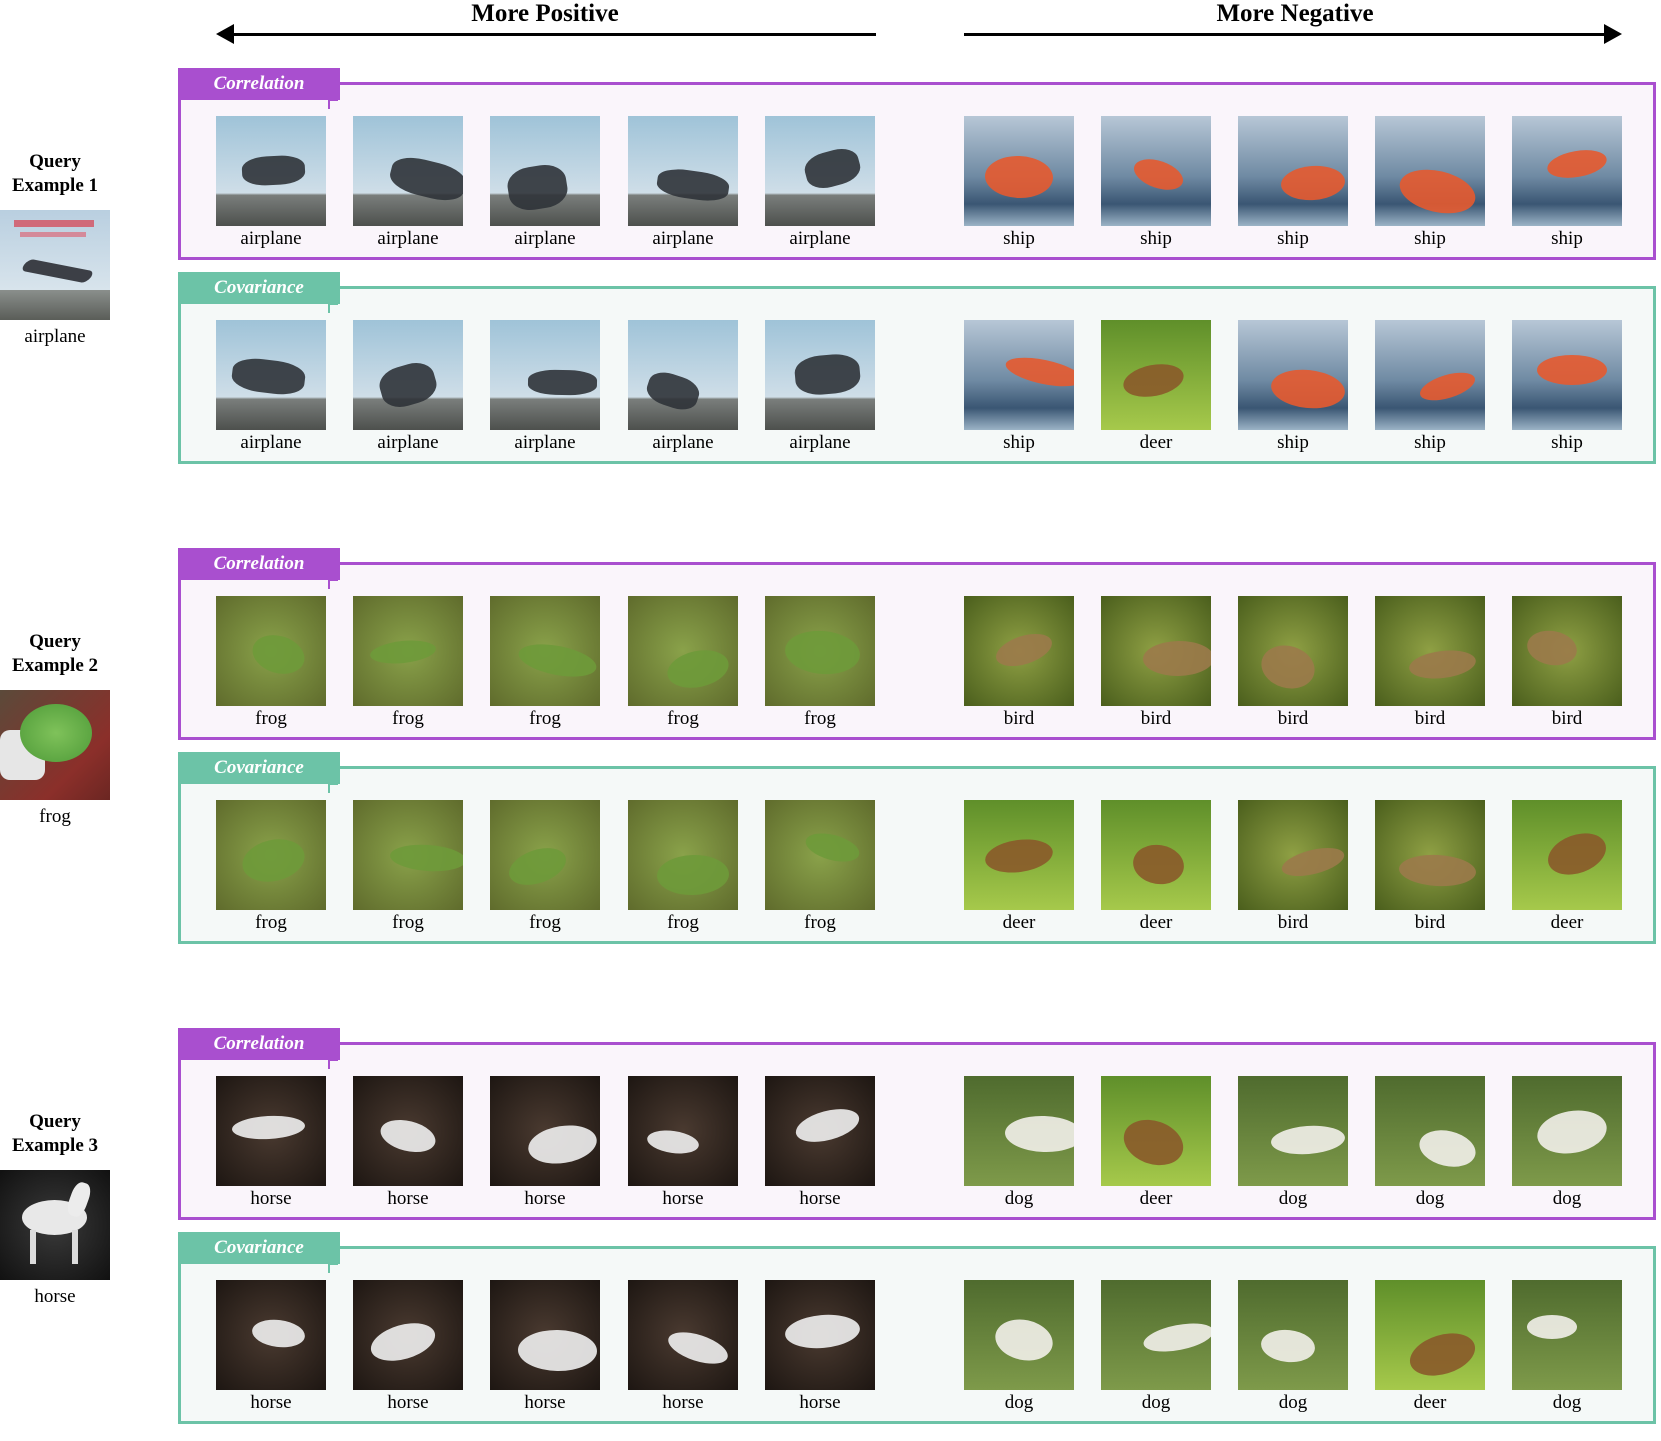 The height and width of the screenshot is (1441, 1661). Describe the element at coordinates (259, 83) in the screenshot. I see `correlation-tab-label: Correlation` at that location.